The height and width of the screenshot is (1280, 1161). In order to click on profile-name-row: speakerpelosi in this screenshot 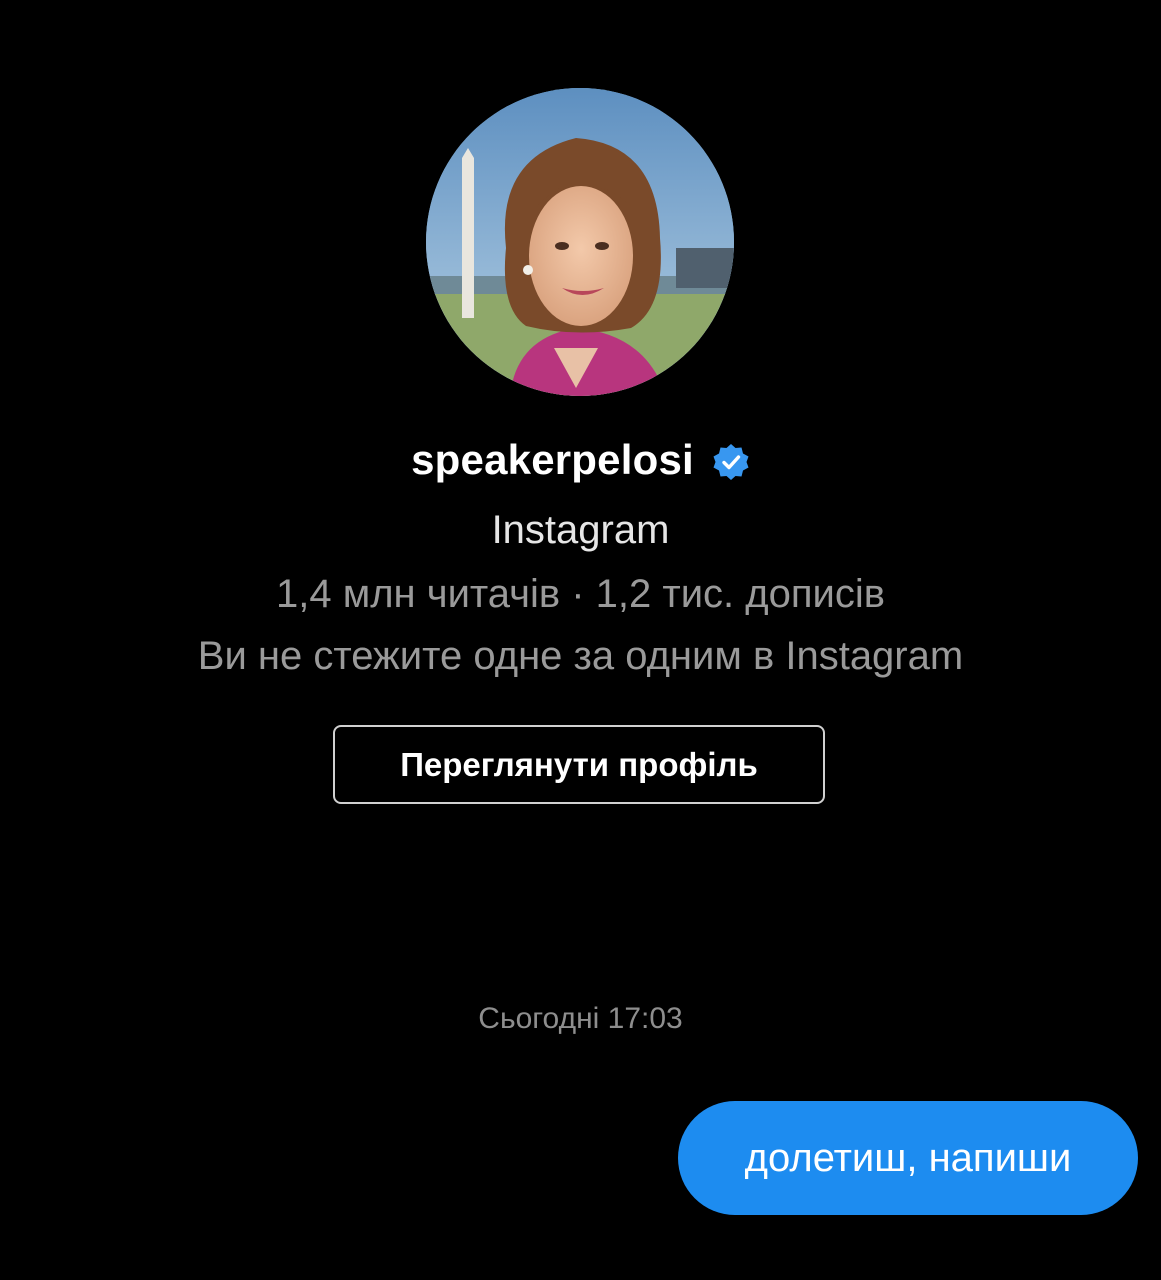, I will do `click(580, 460)`.